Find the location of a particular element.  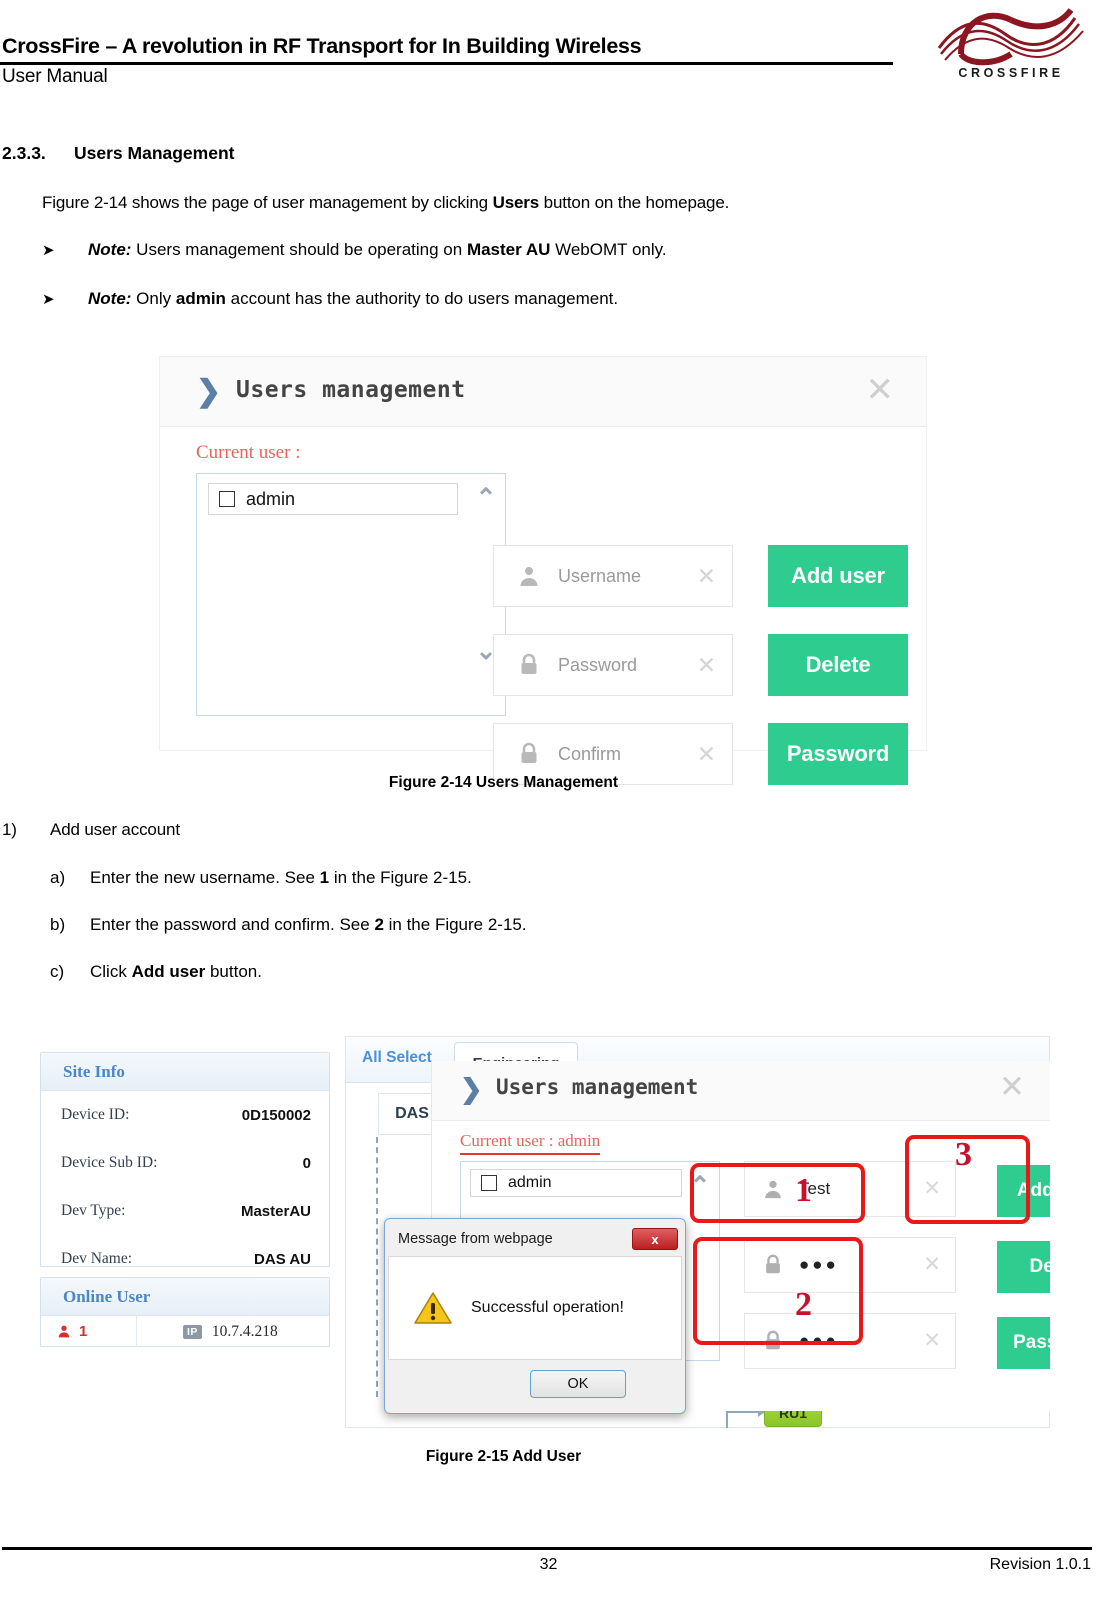

current-user-label: Current user : admin is located at coordinates (530, 1143).